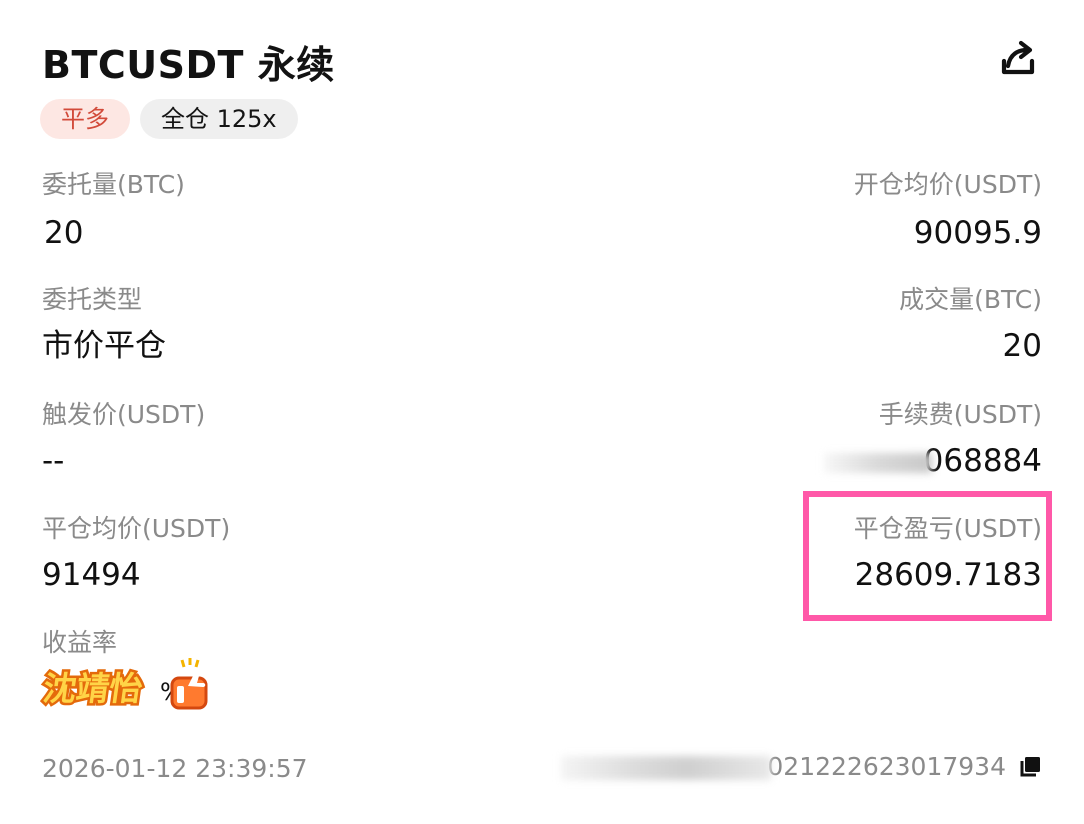 The height and width of the screenshot is (824, 1084). I want to click on yield-label: 收益率, so click(80, 642).